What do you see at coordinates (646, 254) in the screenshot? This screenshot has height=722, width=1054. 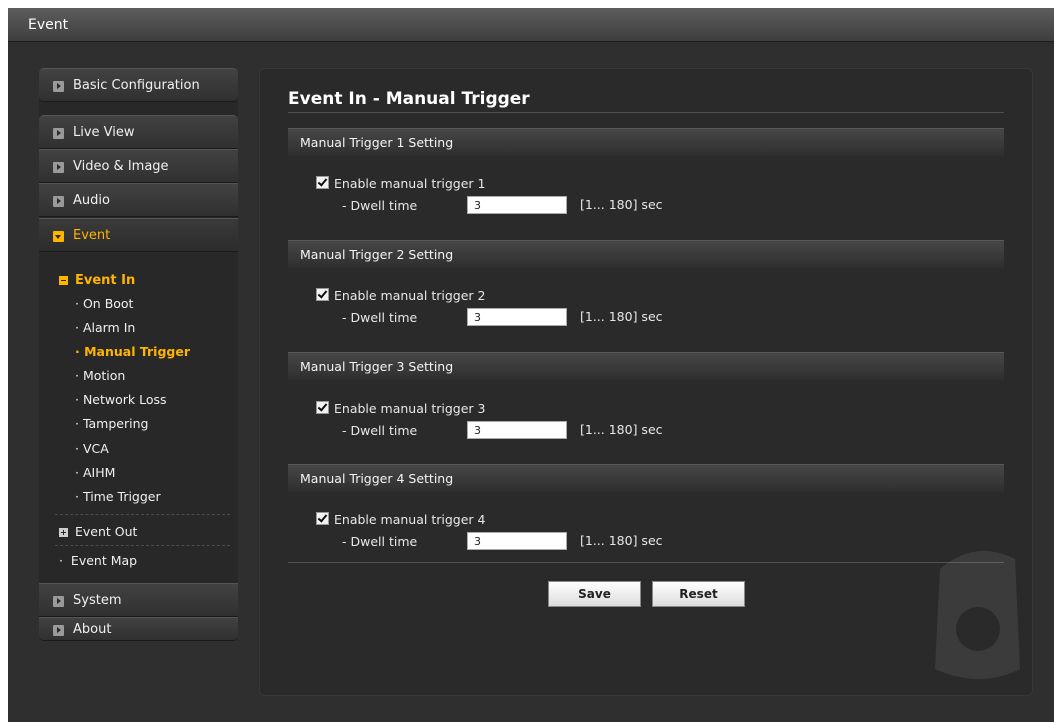 I see `section-header-trigger-2: Manual Trigger 2 Setting` at bounding box center [646, 254].